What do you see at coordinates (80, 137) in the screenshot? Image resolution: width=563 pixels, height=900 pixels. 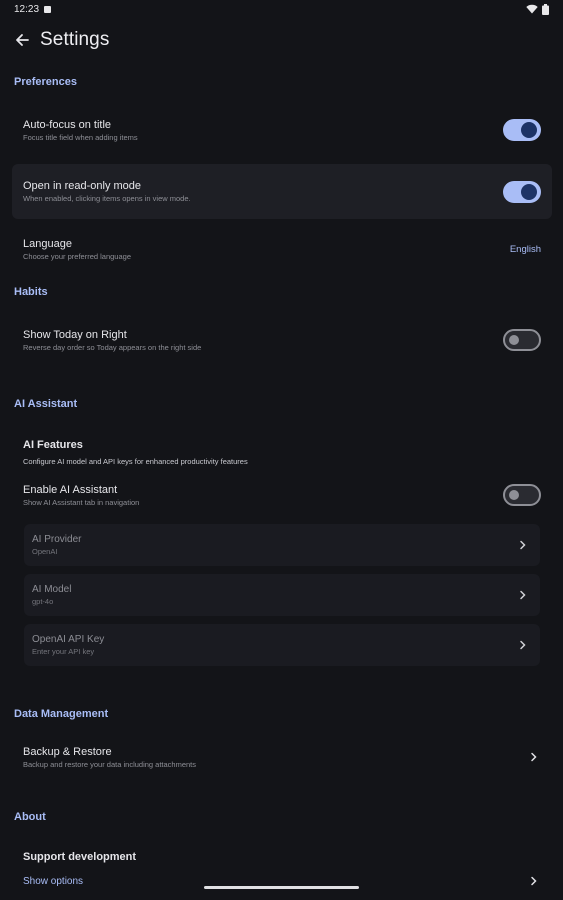 I see `autofocus-subtitle: Focus title field when adding items` at bounding box center [80, 137].